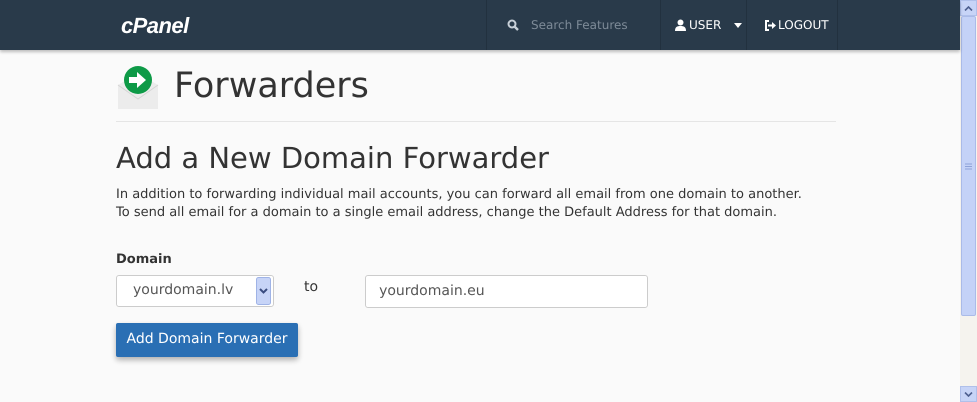  I want to click on domain-label: Domain, so click(144, 260).